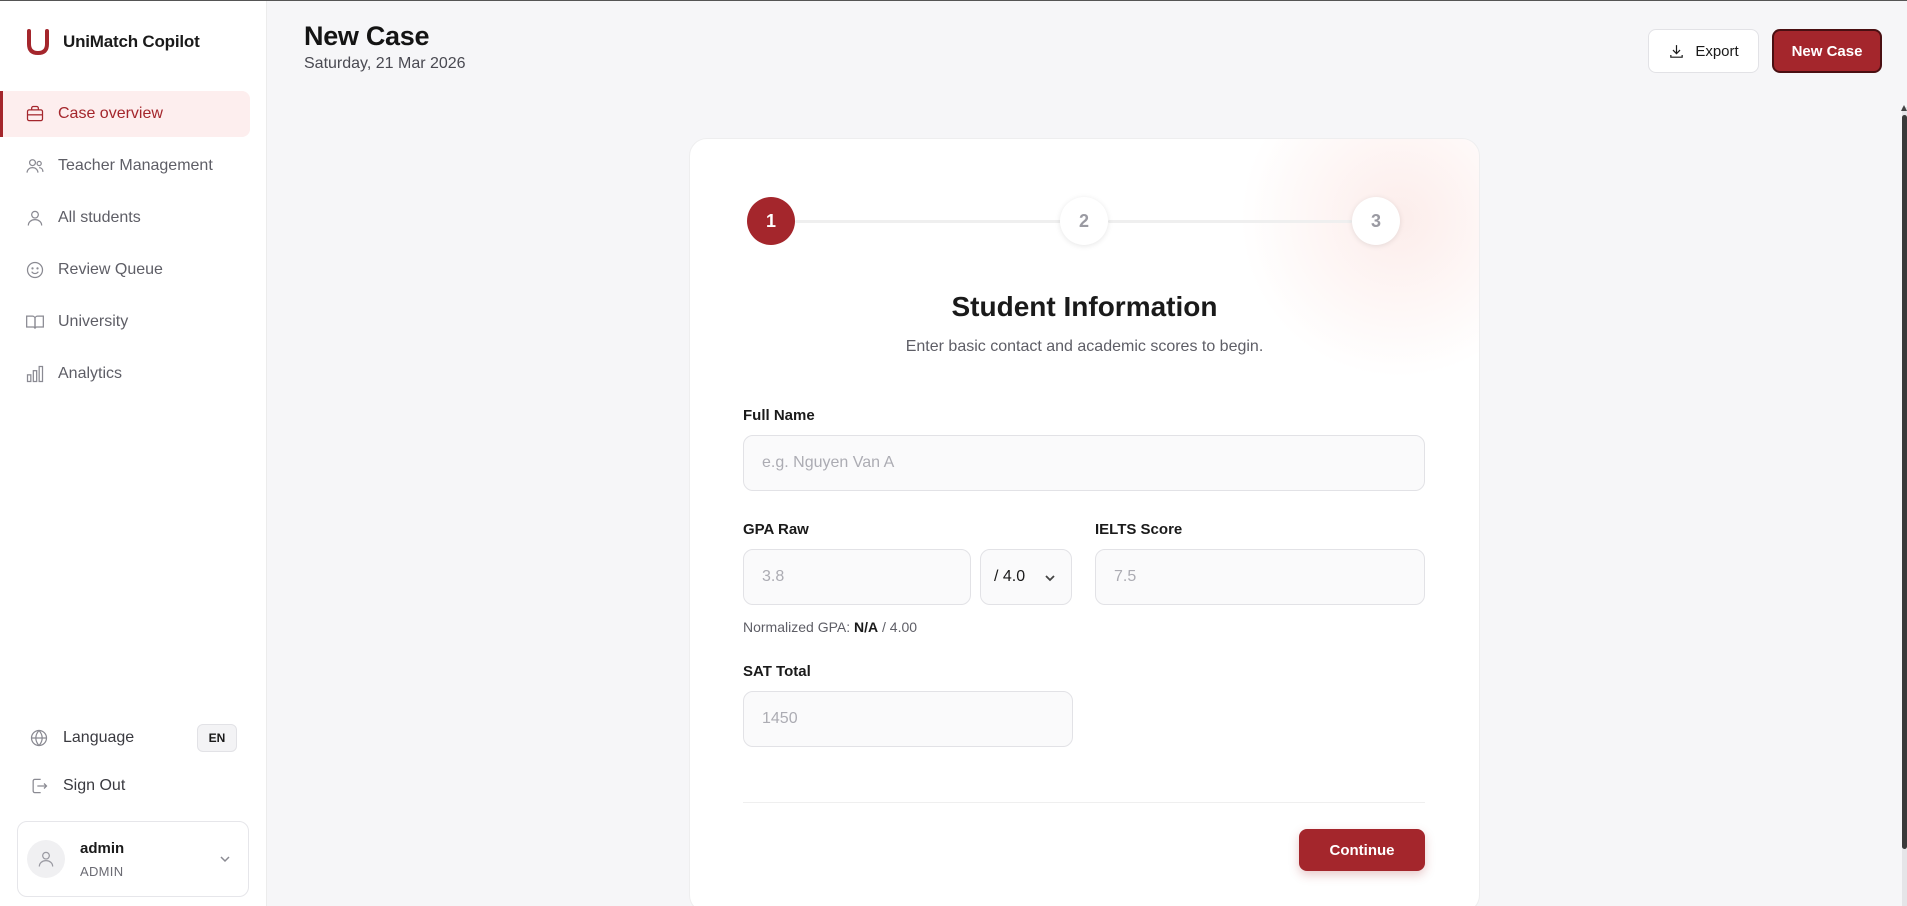 The height and width of the screenshot is (906, 1907). I want to click on sidebar-item-teacher-management: Teacher Management, so click(125, 166).